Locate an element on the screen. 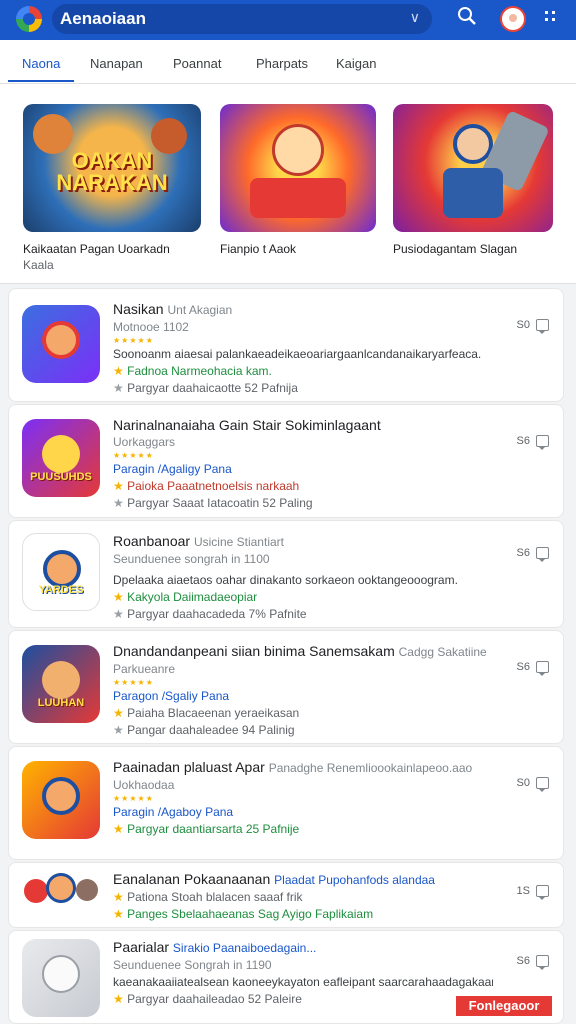 The height and width of the screenshot is (1024, 576). app-name: Paarialar is located at coordinates (141, 947).